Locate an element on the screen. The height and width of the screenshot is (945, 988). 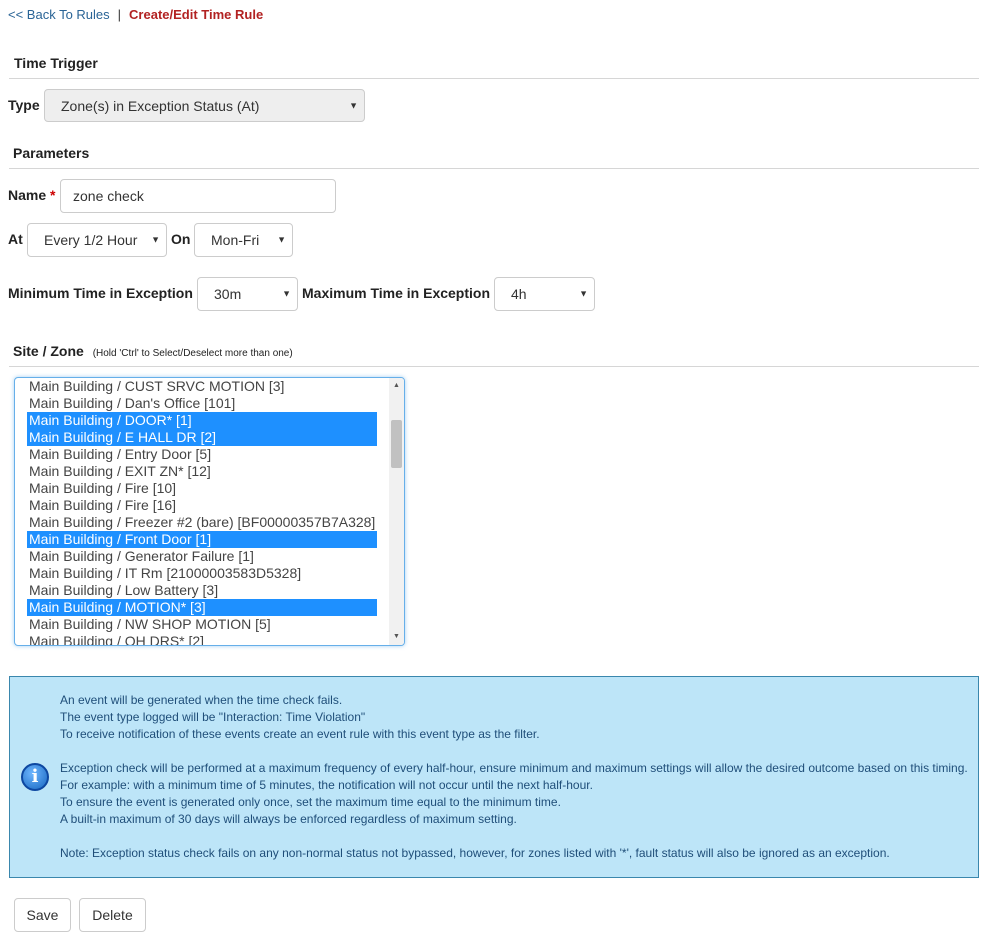
type-label: Type is located at coordinates (24, 105).